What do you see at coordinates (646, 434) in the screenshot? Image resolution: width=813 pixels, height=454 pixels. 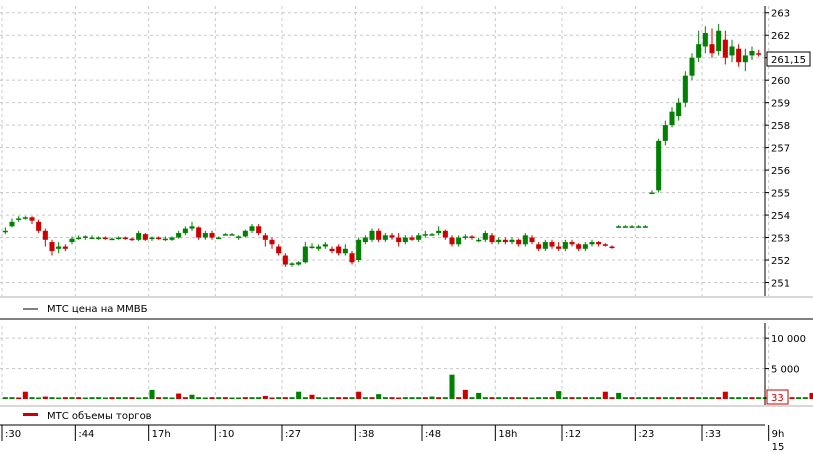 I see `time-tick-label: :23` at bounding box center [646, 434].